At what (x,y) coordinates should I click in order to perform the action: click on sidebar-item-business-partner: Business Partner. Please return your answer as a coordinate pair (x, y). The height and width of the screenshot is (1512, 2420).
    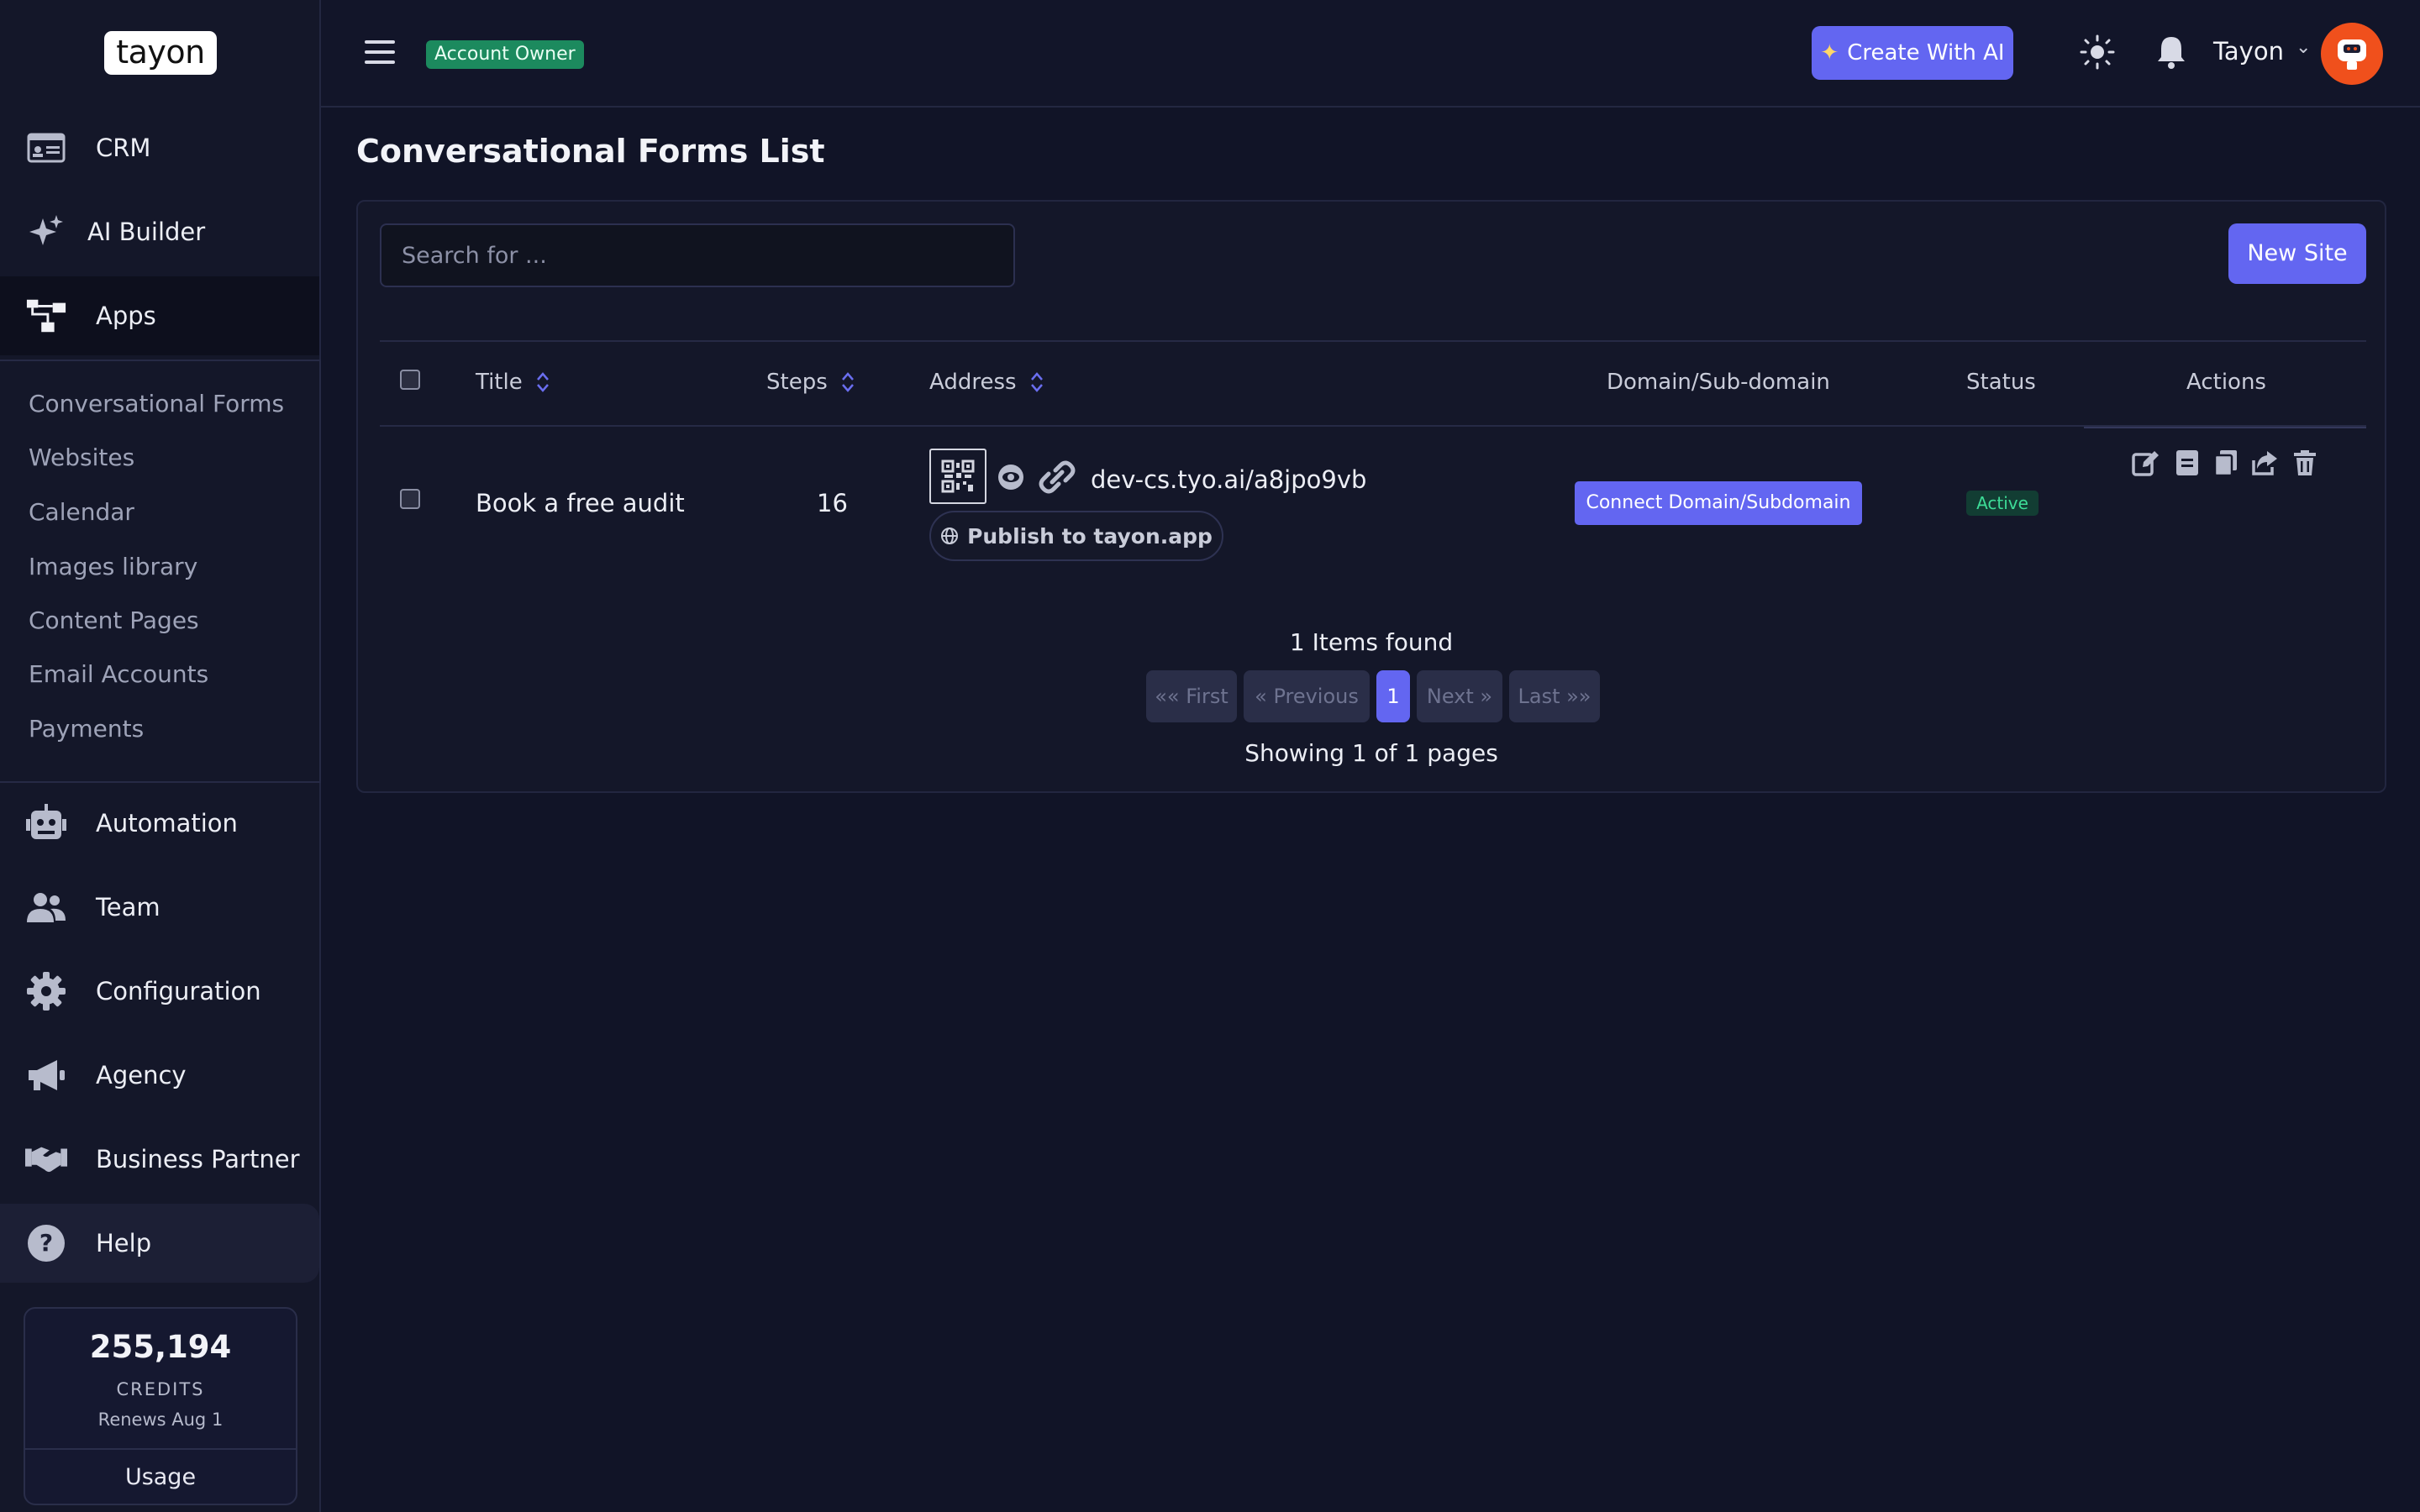
    Looking at the image, I should click on (159, 1159).